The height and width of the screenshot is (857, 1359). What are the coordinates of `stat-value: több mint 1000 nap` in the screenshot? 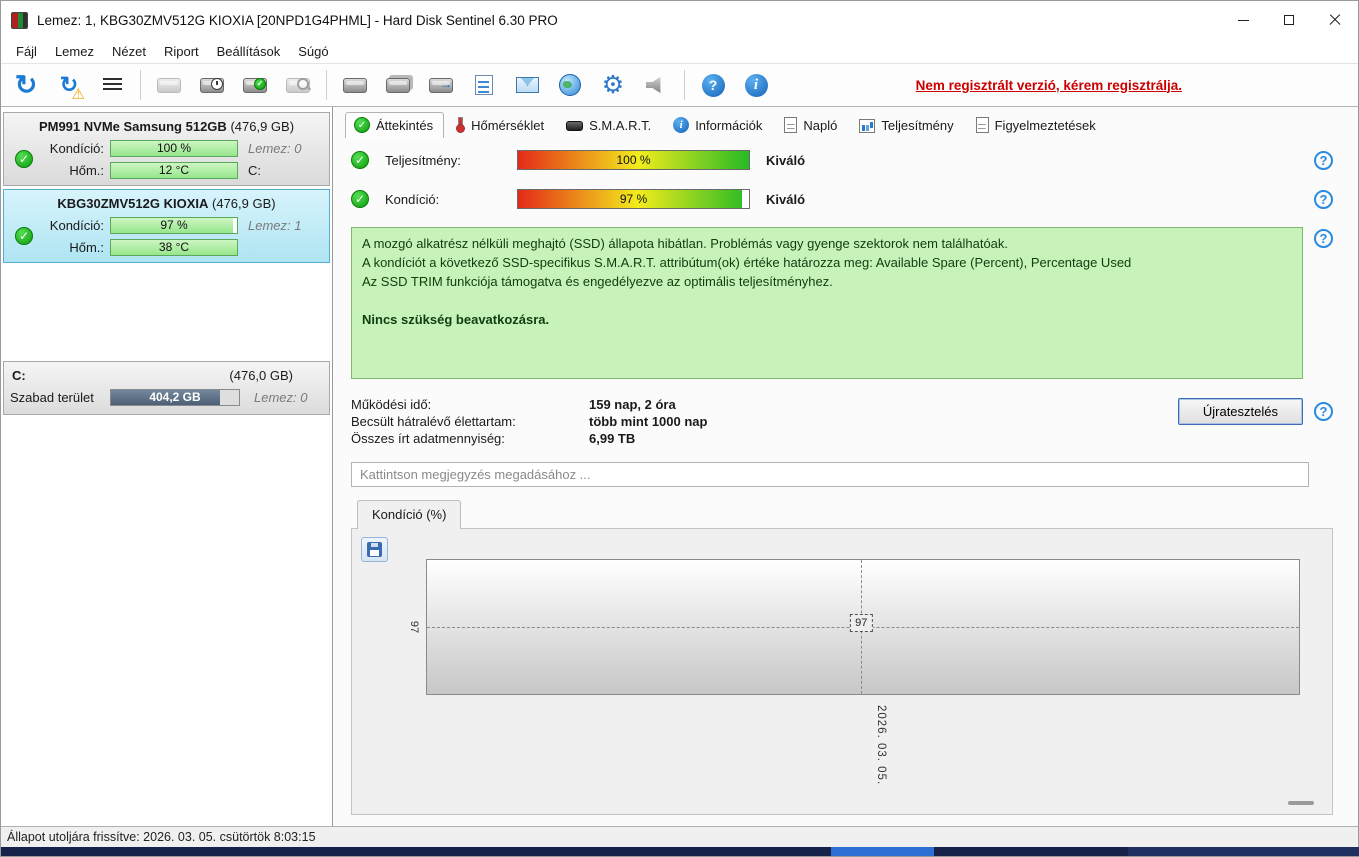 It's located at (648, 421).